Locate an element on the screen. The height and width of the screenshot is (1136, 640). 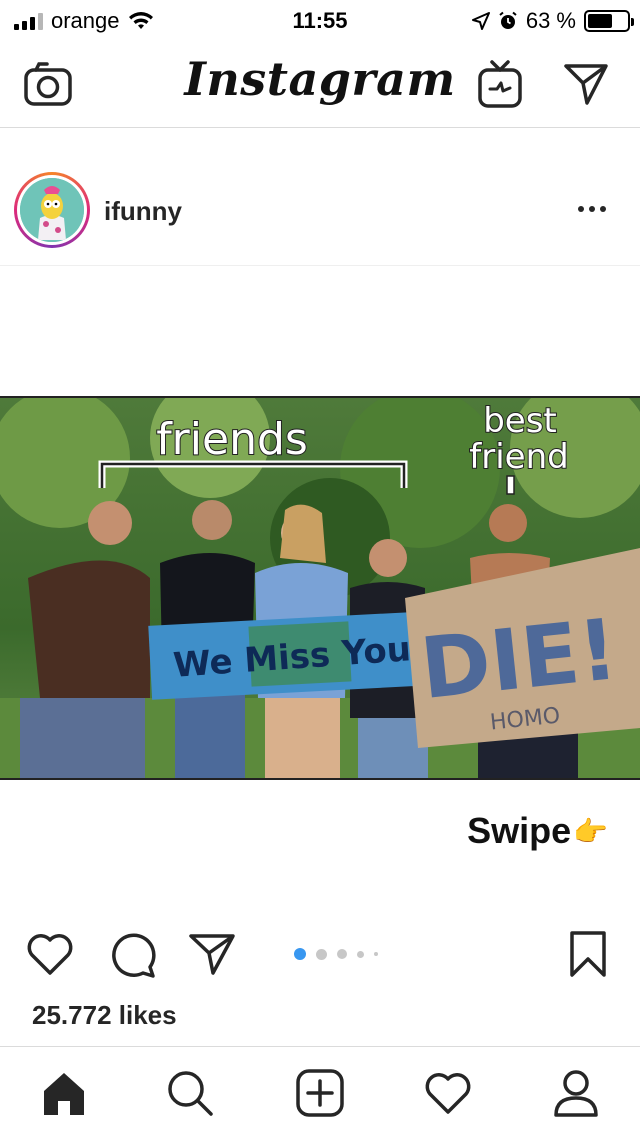
location-arrow-icon is located at coordinates (480, 21).